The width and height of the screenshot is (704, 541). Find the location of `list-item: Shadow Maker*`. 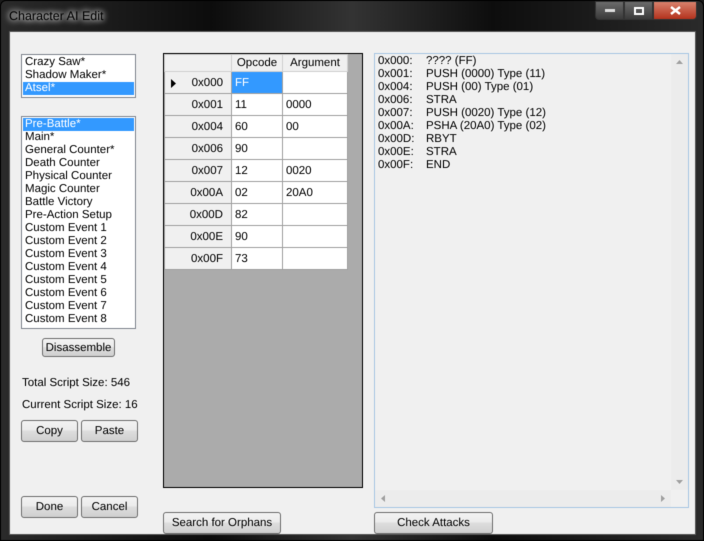

list-item: Shadow Maker* is located at coordinates (78, 75).